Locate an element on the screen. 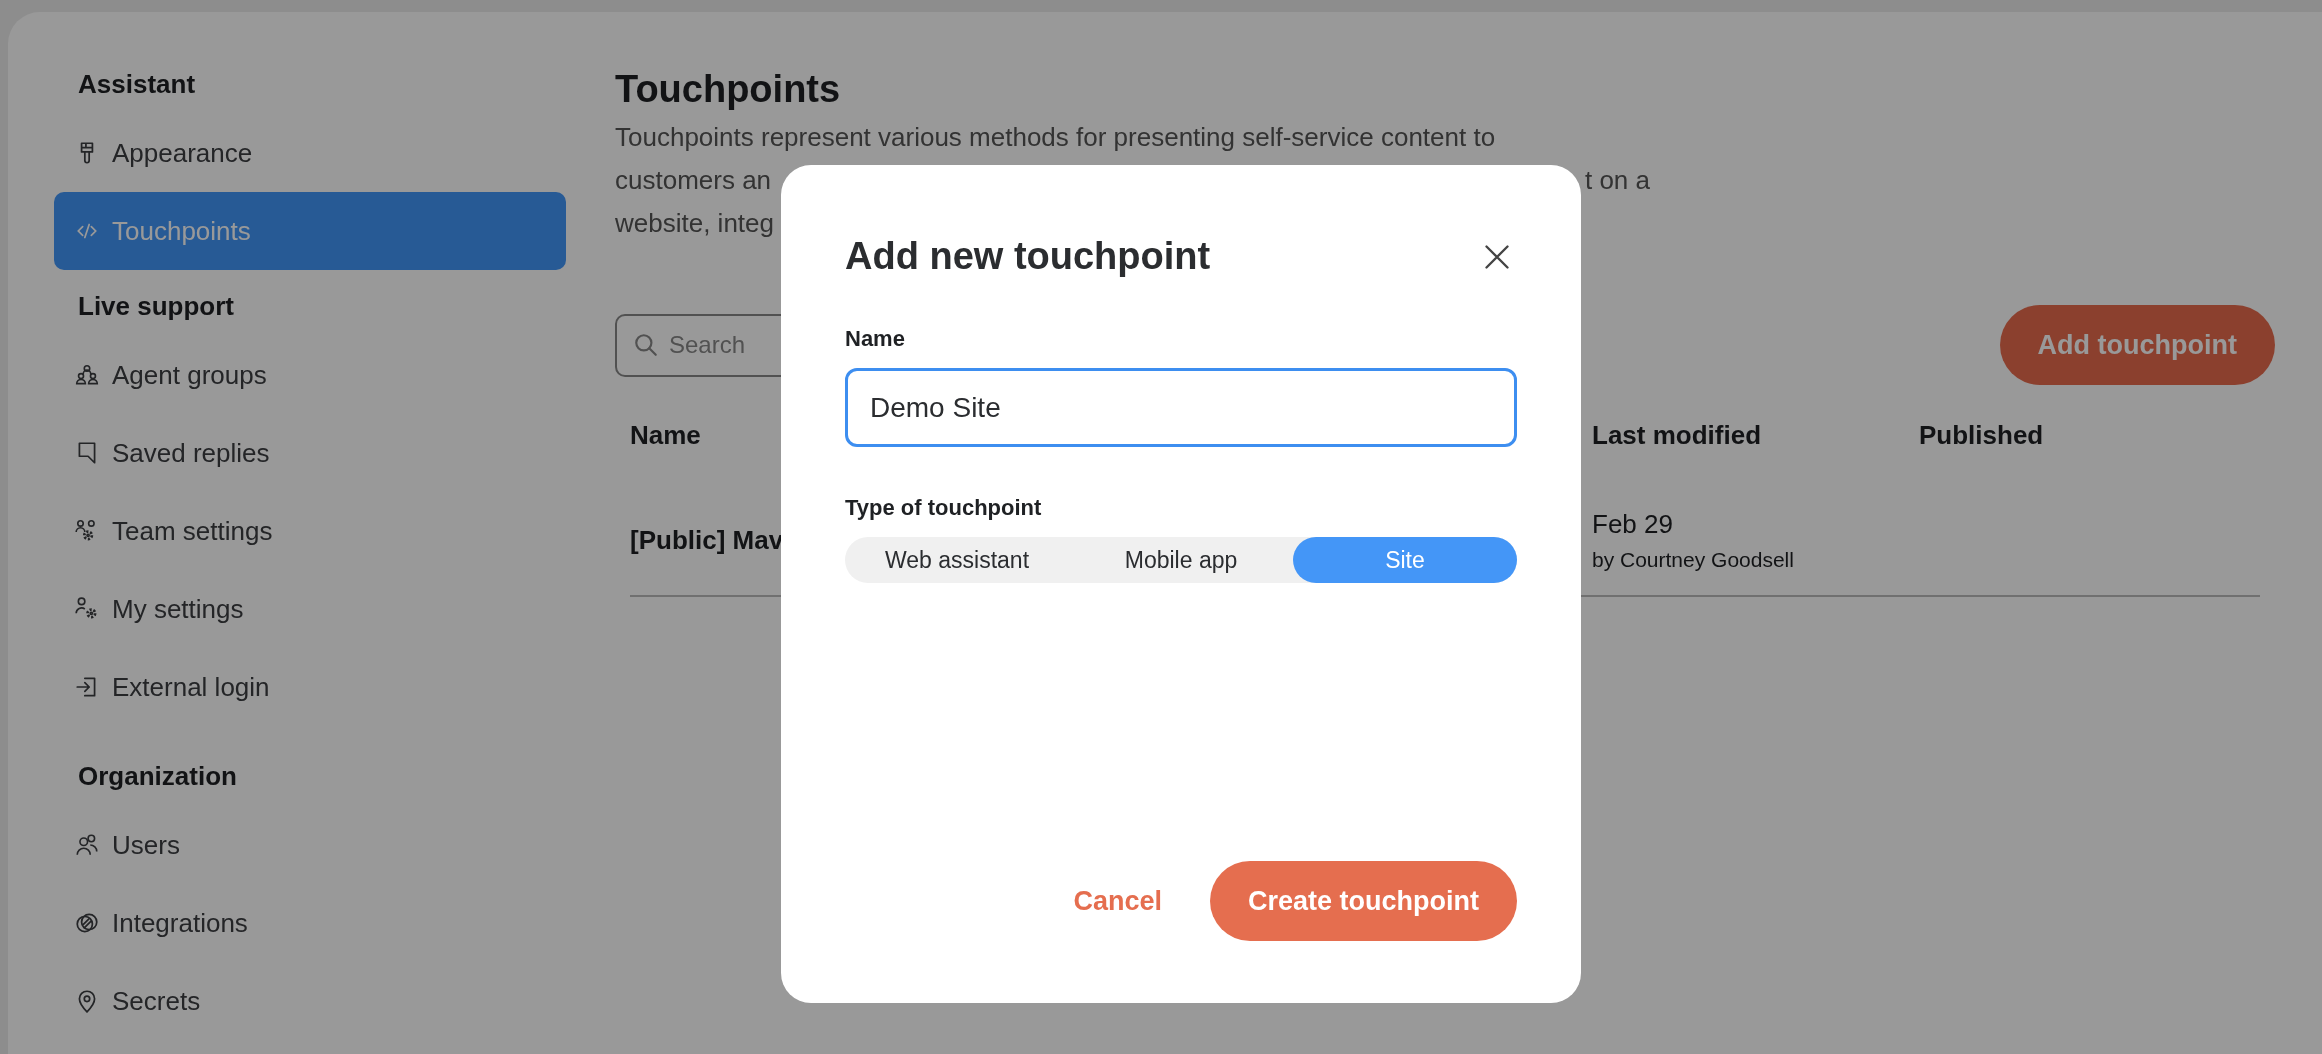 Image resolution: width=2322 pixels, height=1054 pixels. name-input: Demo Site is located at coordinates (1181, 407).